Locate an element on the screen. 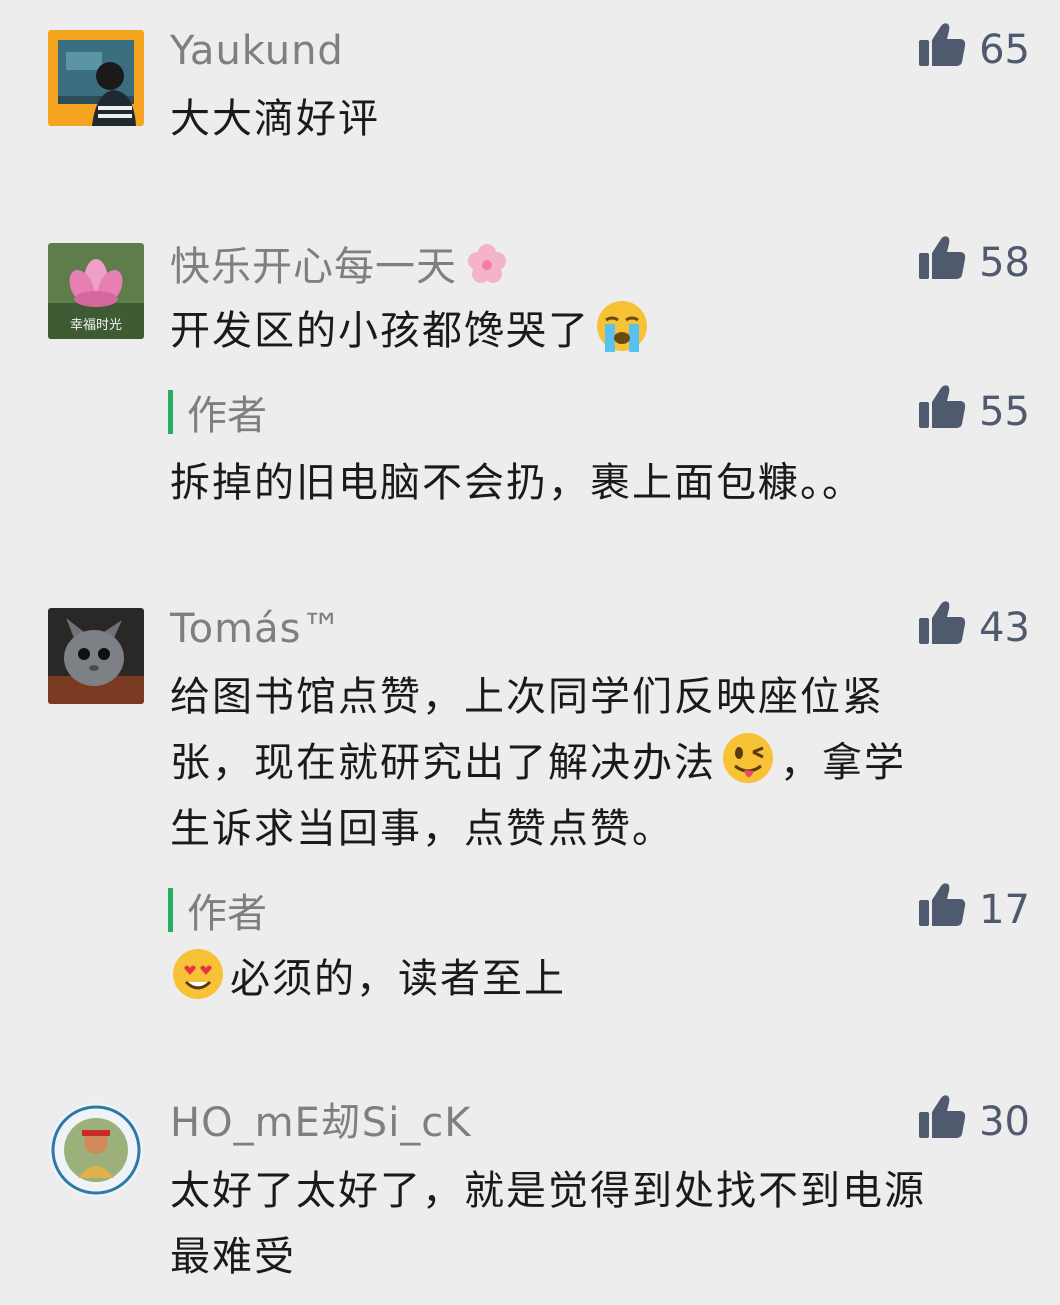 The image size is (1060, 1305). heart-eyes-emoji is located at coordinates (198, 974).